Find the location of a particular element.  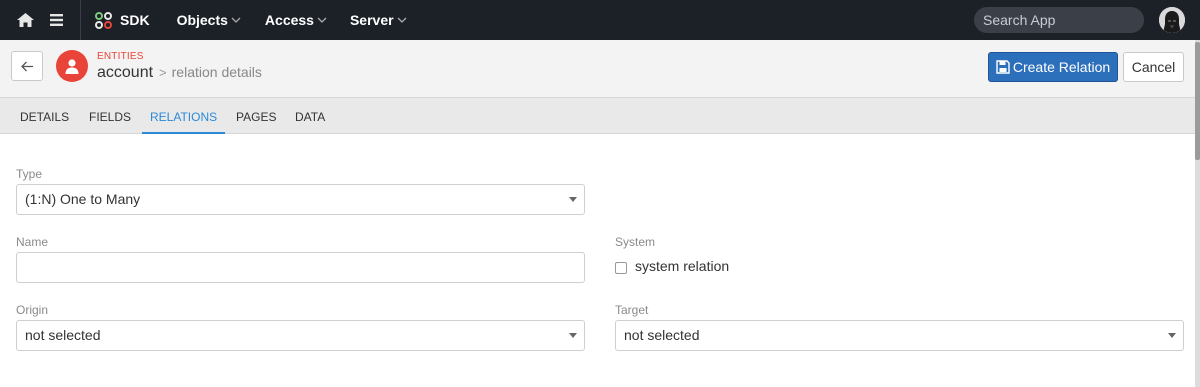

tab-data: DATA is located at coordinates (310, 116).